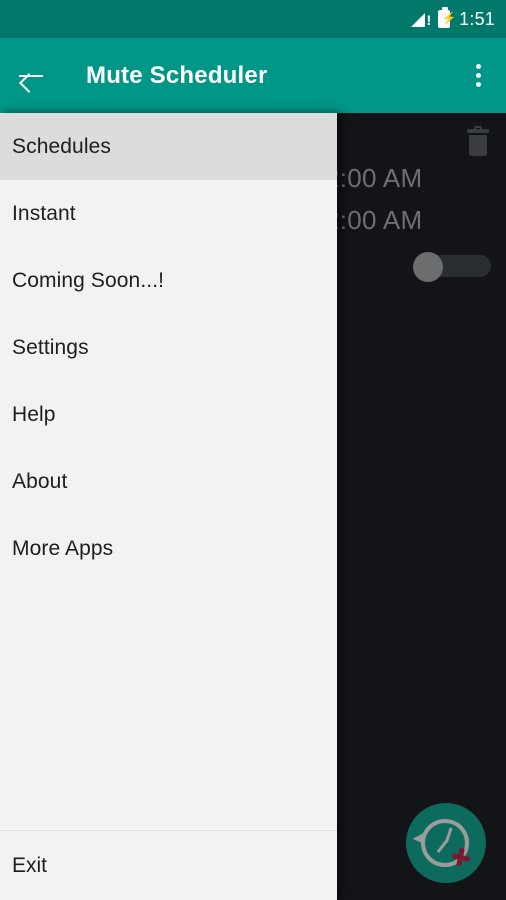  I want to click on status-bar-icons: ! ⚡ 1:51, so click(453, 18).